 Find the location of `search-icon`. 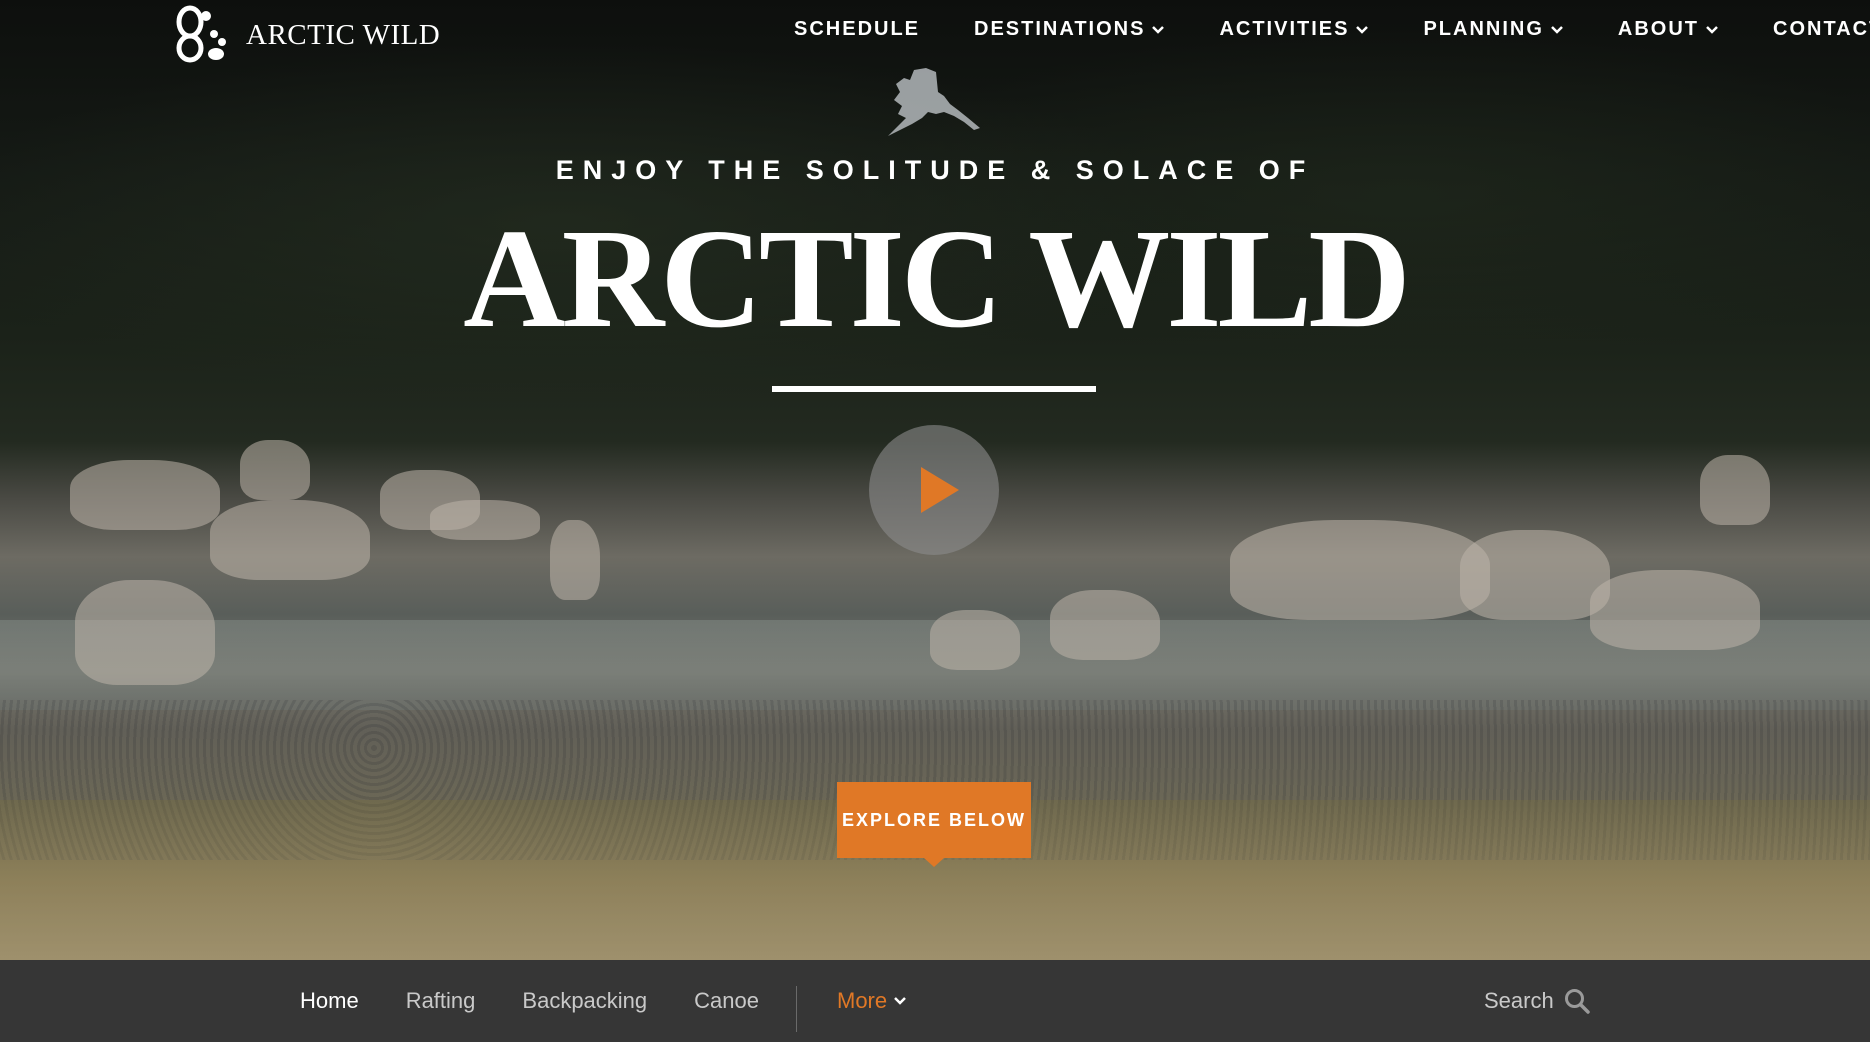

search-icon is located at coordinates (1577, 1001).